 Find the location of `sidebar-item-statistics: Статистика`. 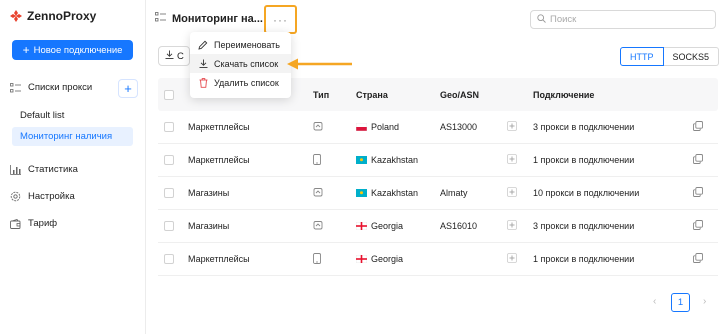

sidebar-item-statistics: Статистика is located at coordinates (44, 169).